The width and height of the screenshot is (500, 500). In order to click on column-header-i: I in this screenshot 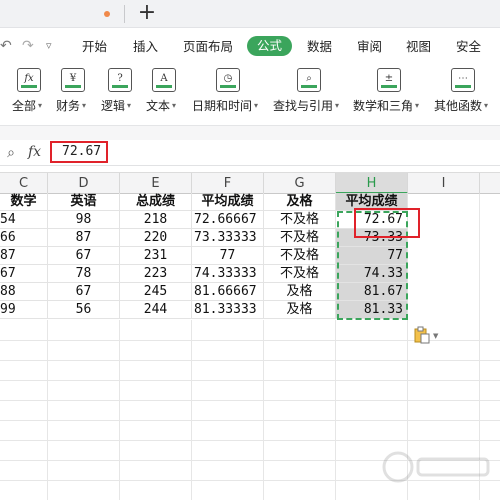, I will do `click(444, 183)`.